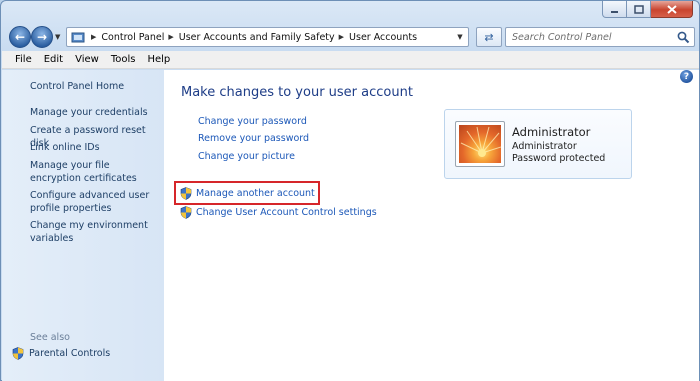 The width and height of the screenshot is (700, 381). Describe the element at coordinates (683, 37) in the screenshot. I see `search-icon` at that location.